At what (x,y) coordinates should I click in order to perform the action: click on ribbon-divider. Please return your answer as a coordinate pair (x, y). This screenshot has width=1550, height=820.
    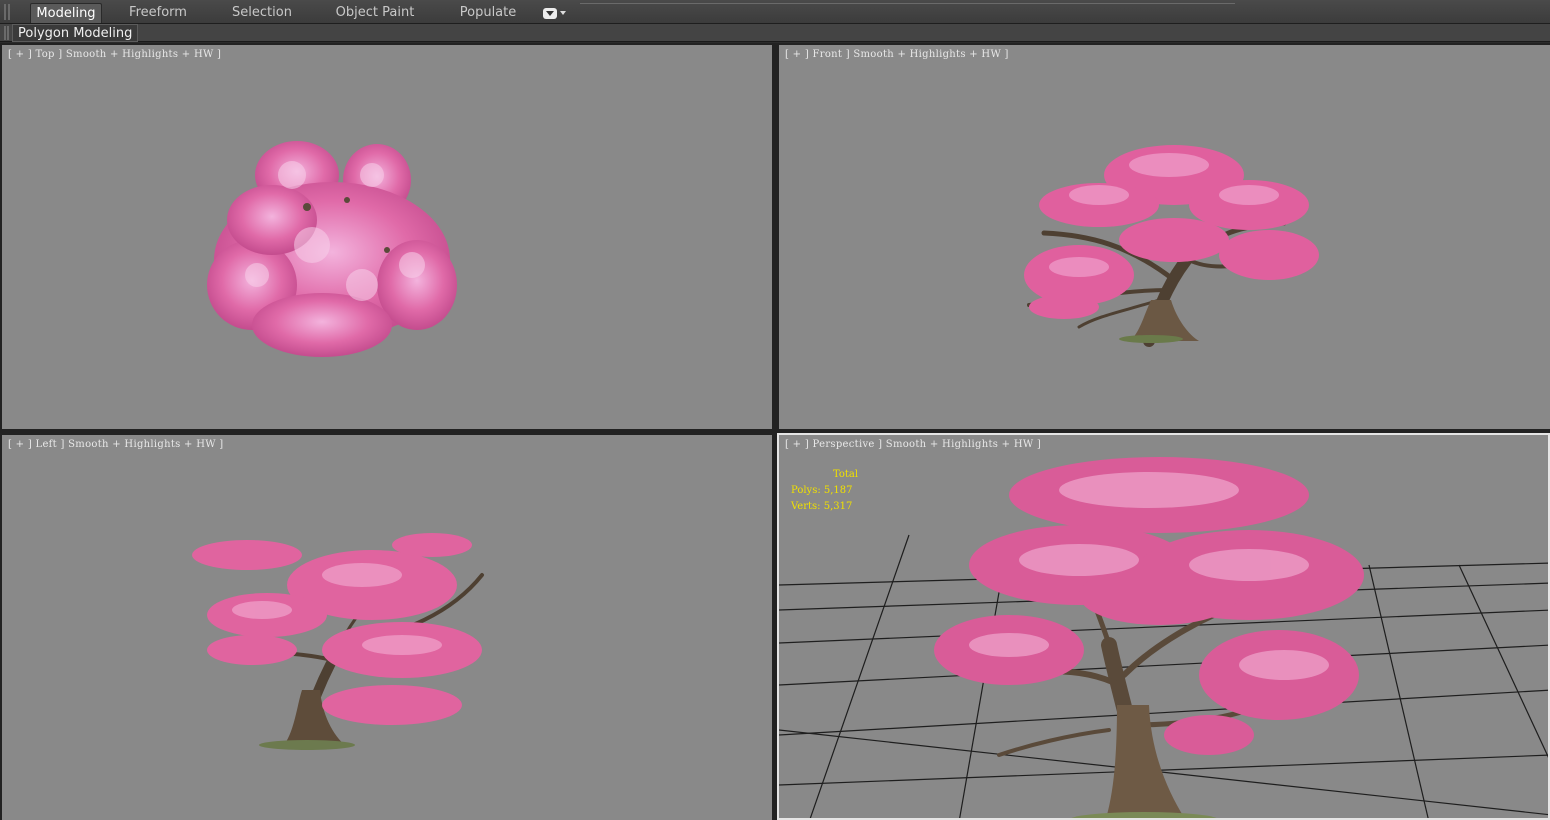
    Looking at the image, I should click on (907, 3).